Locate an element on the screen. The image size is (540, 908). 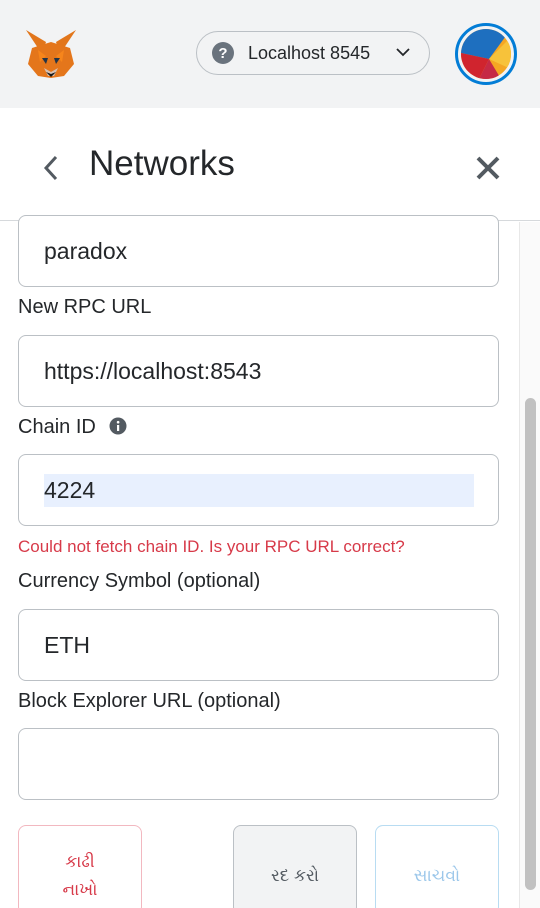
app-header: ? Localhost 8545 is located at coordinates (270, 54).